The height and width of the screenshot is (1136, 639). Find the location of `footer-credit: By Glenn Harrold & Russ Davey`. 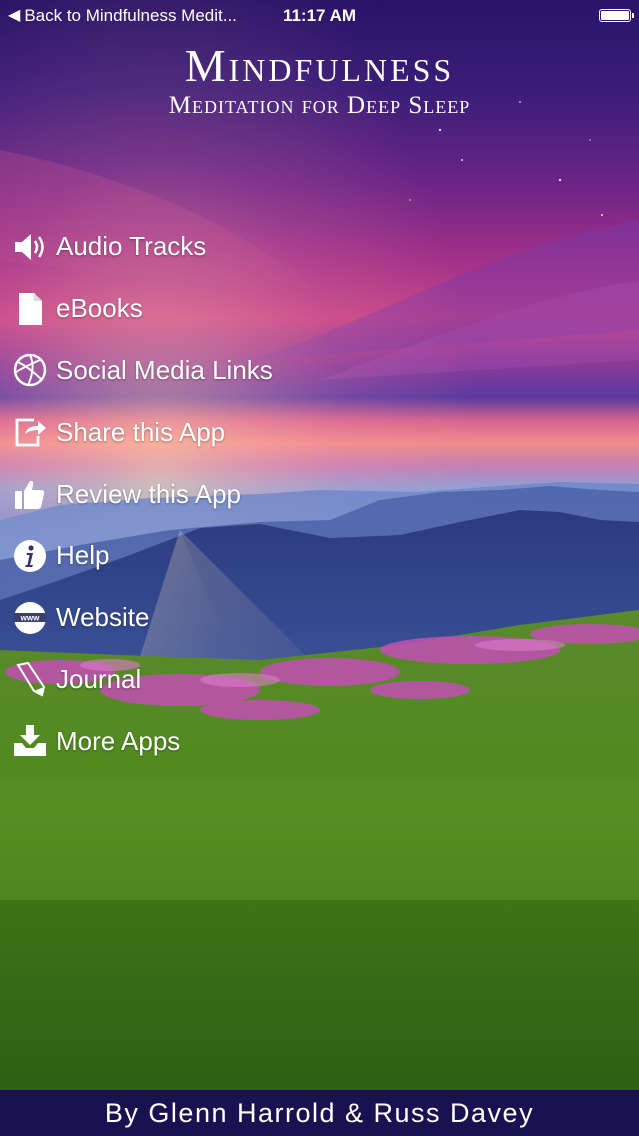

footer-credit: By Glenn Harrold & Russ Davey is located at coordinates (319, 1113).